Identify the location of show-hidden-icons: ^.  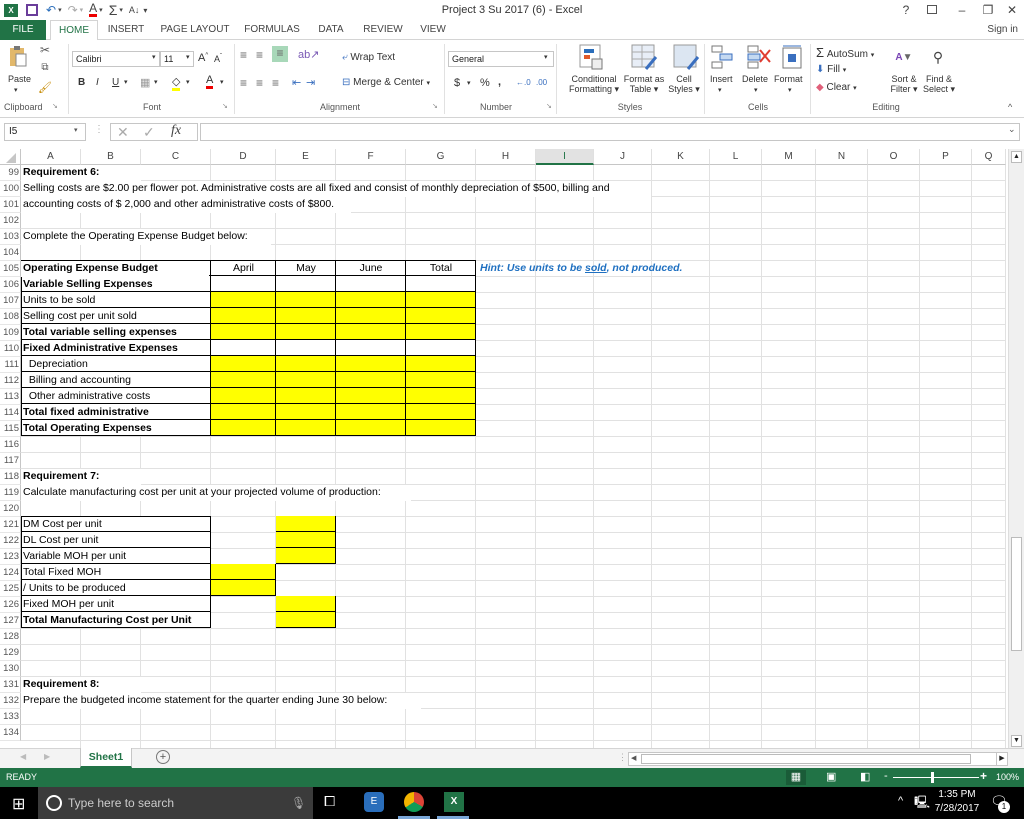
(900, 801).